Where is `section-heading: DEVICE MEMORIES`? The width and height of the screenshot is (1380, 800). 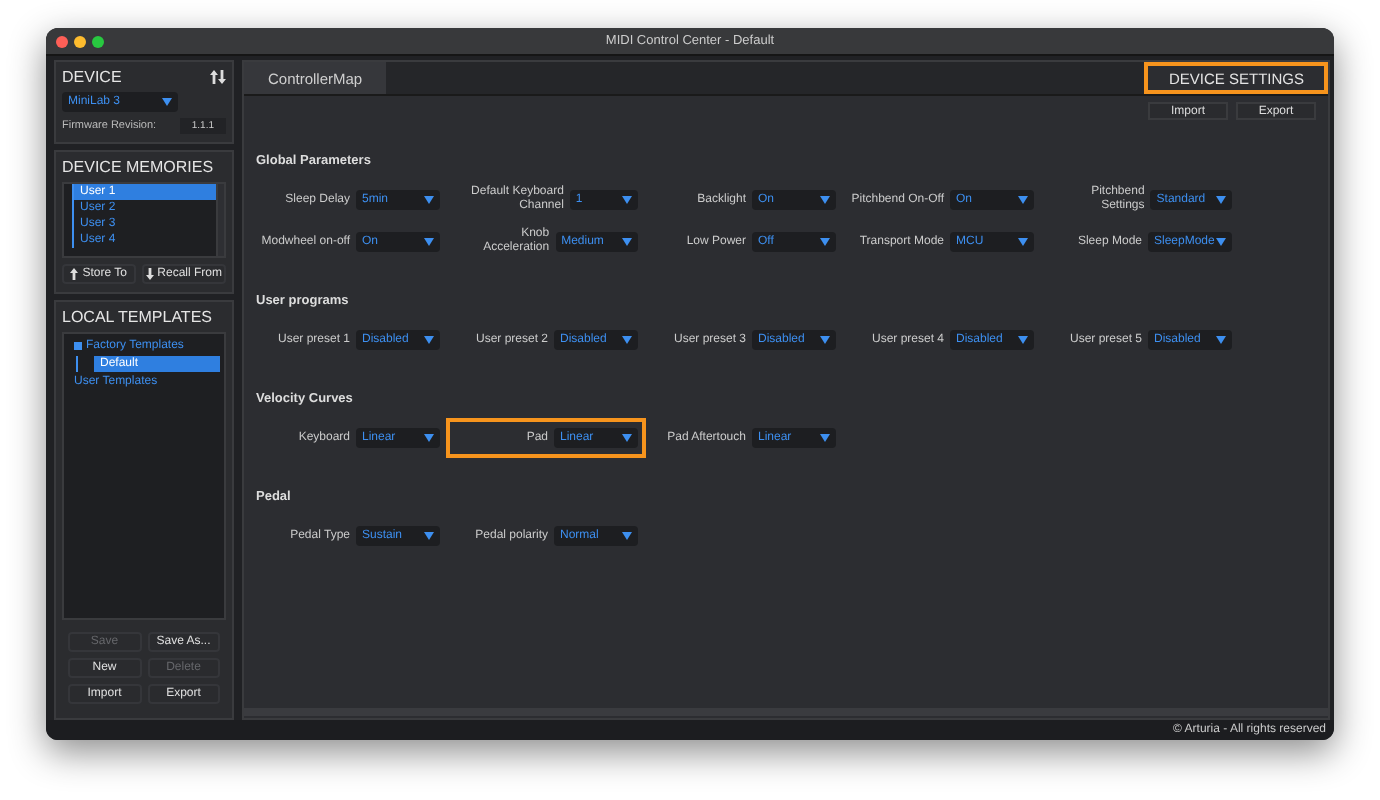
section-heading: DEVICE MEMORIES is located at coordinates (139, 167).